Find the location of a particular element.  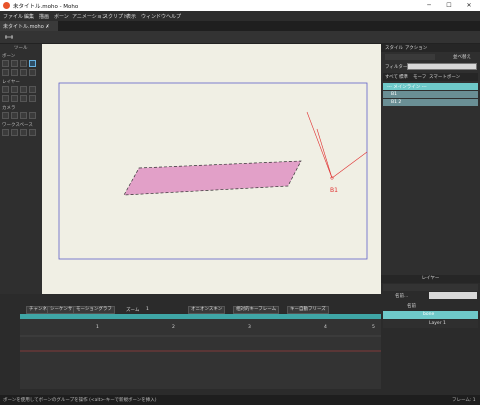

onion-skin-button: オニオンスキン is located at coordinates (207, 310).